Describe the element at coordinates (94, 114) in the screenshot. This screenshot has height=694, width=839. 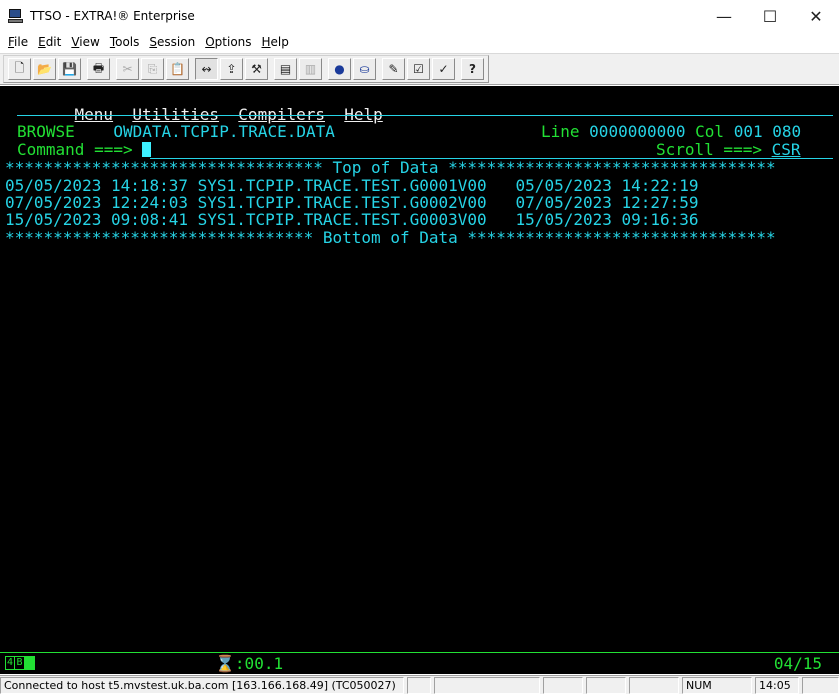
I see `action-menu: Menu` at that location.